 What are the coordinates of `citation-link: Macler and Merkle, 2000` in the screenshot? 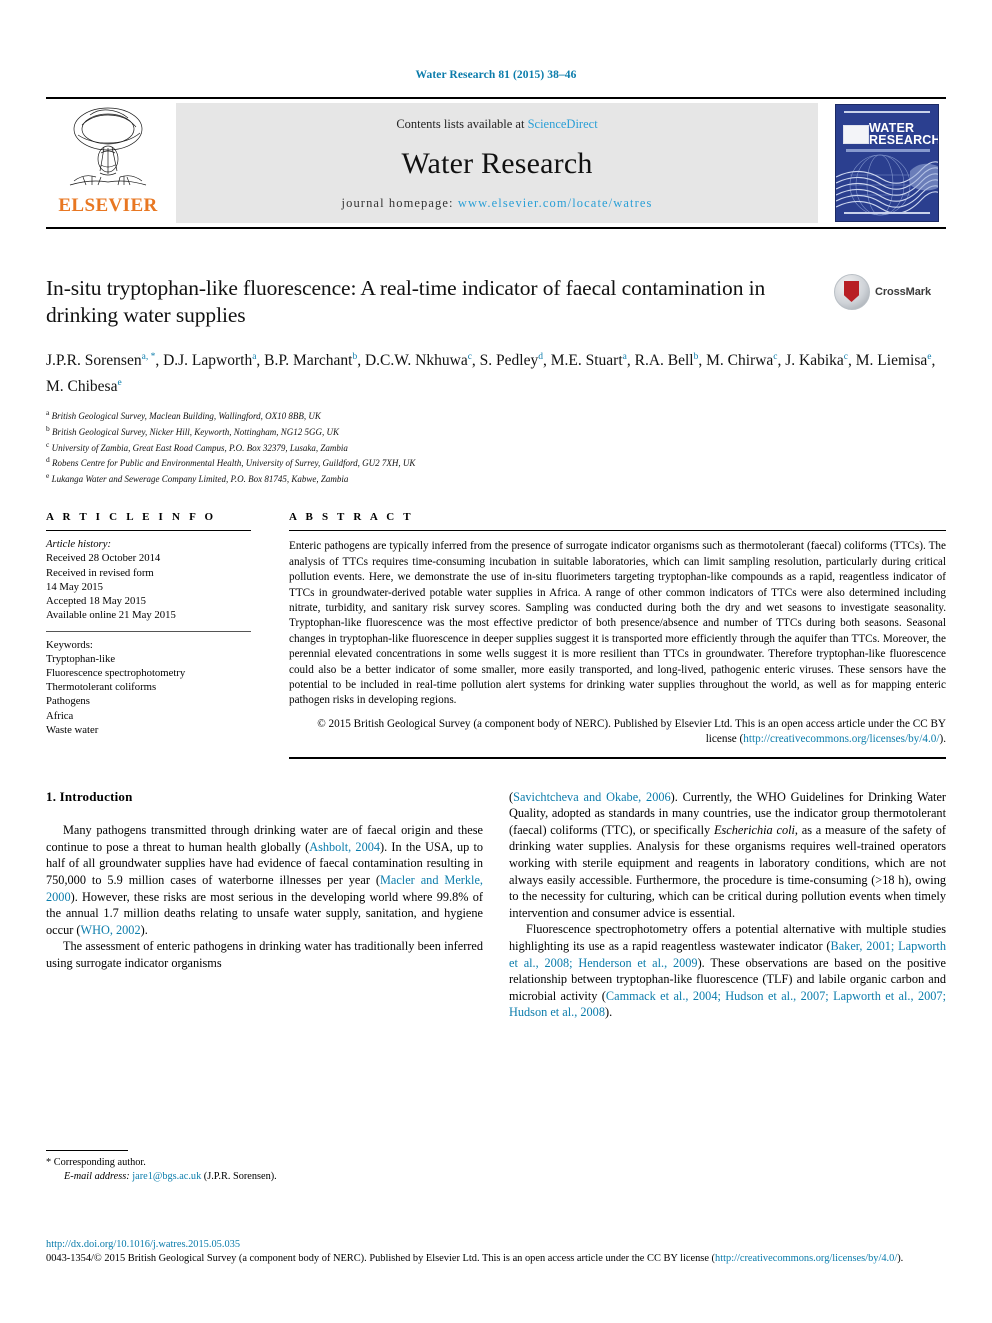 It's located at (264, 888).